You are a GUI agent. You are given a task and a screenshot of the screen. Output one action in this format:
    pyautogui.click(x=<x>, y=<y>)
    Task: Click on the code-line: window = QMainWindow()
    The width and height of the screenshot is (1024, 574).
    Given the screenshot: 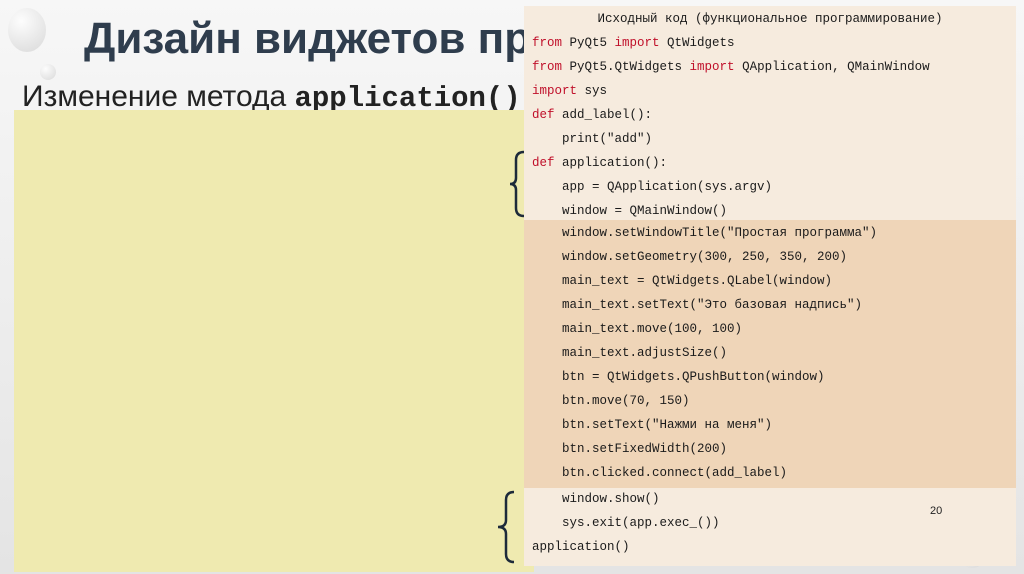 What is the action you would take?
    pyautogui.click(x=630, y=211)
    